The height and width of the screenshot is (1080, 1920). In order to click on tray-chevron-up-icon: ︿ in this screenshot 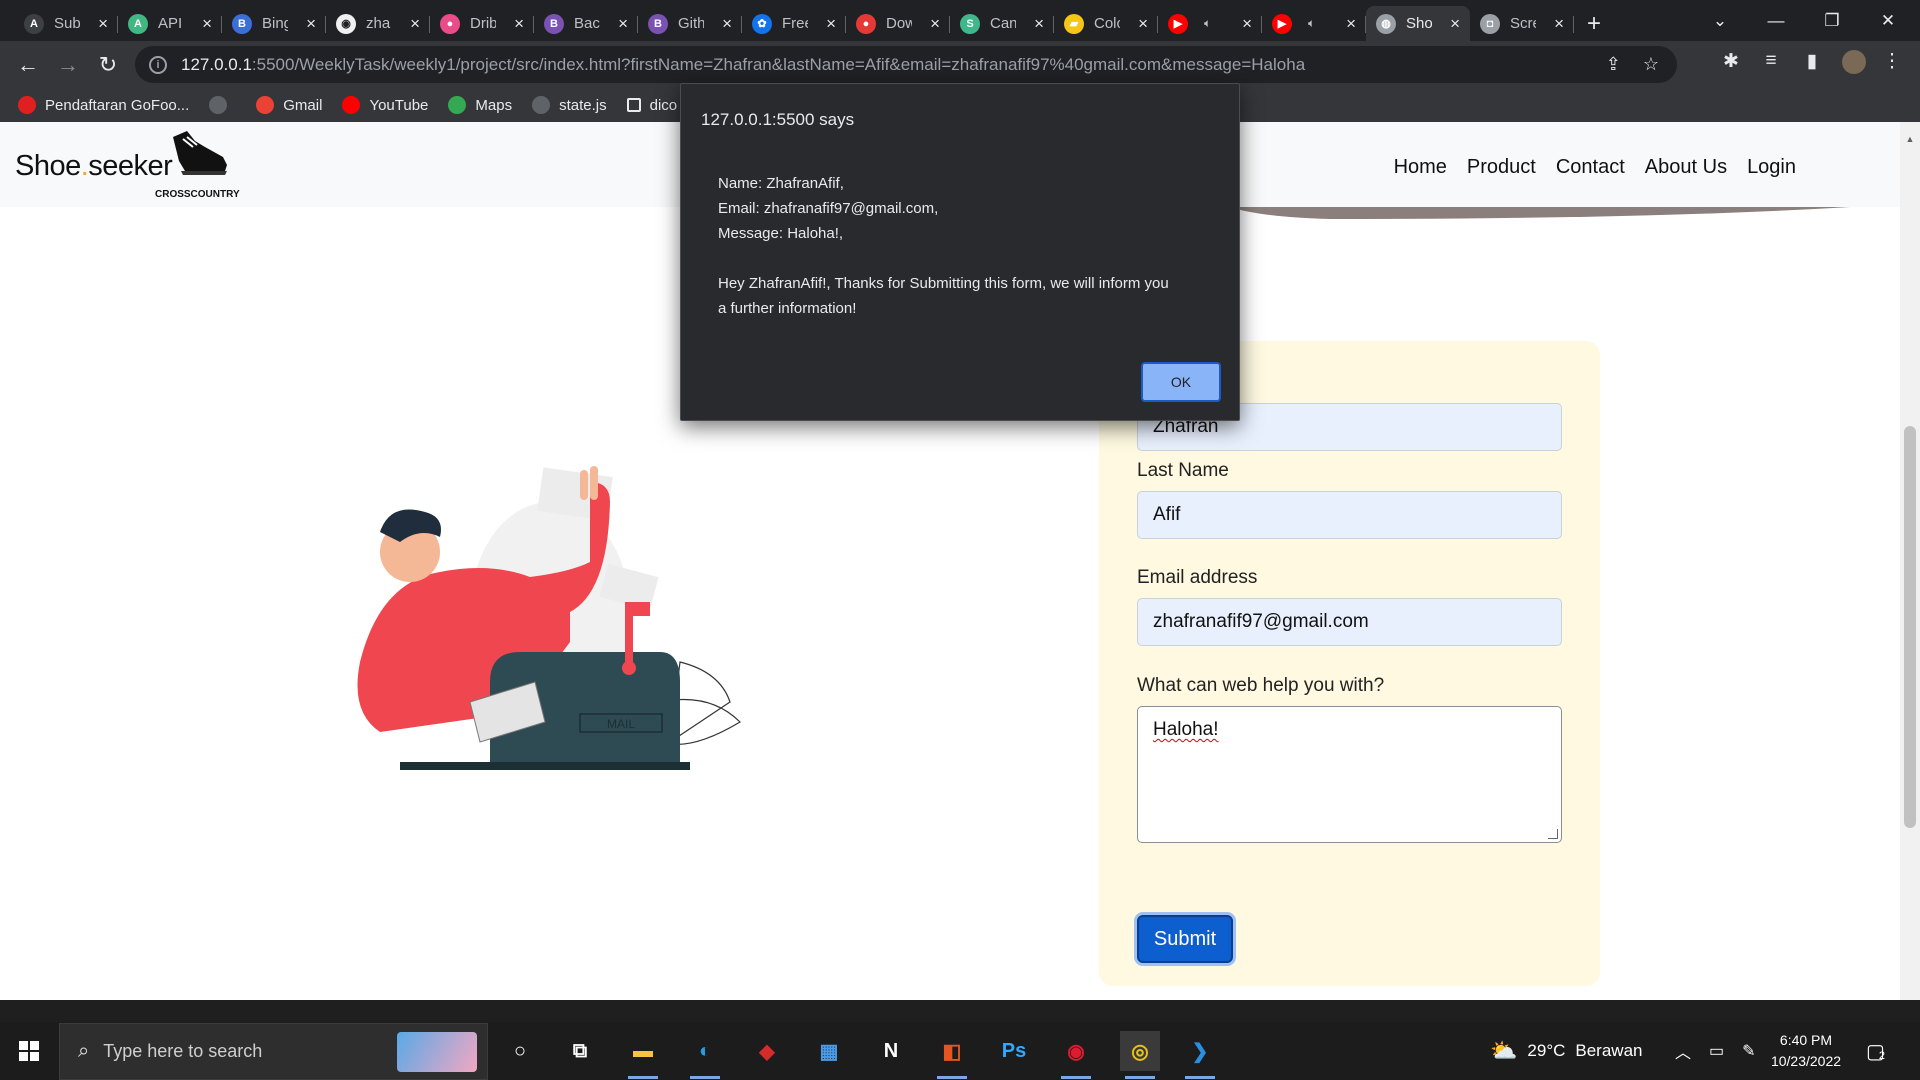, I will do `click(1683, 1051)`.